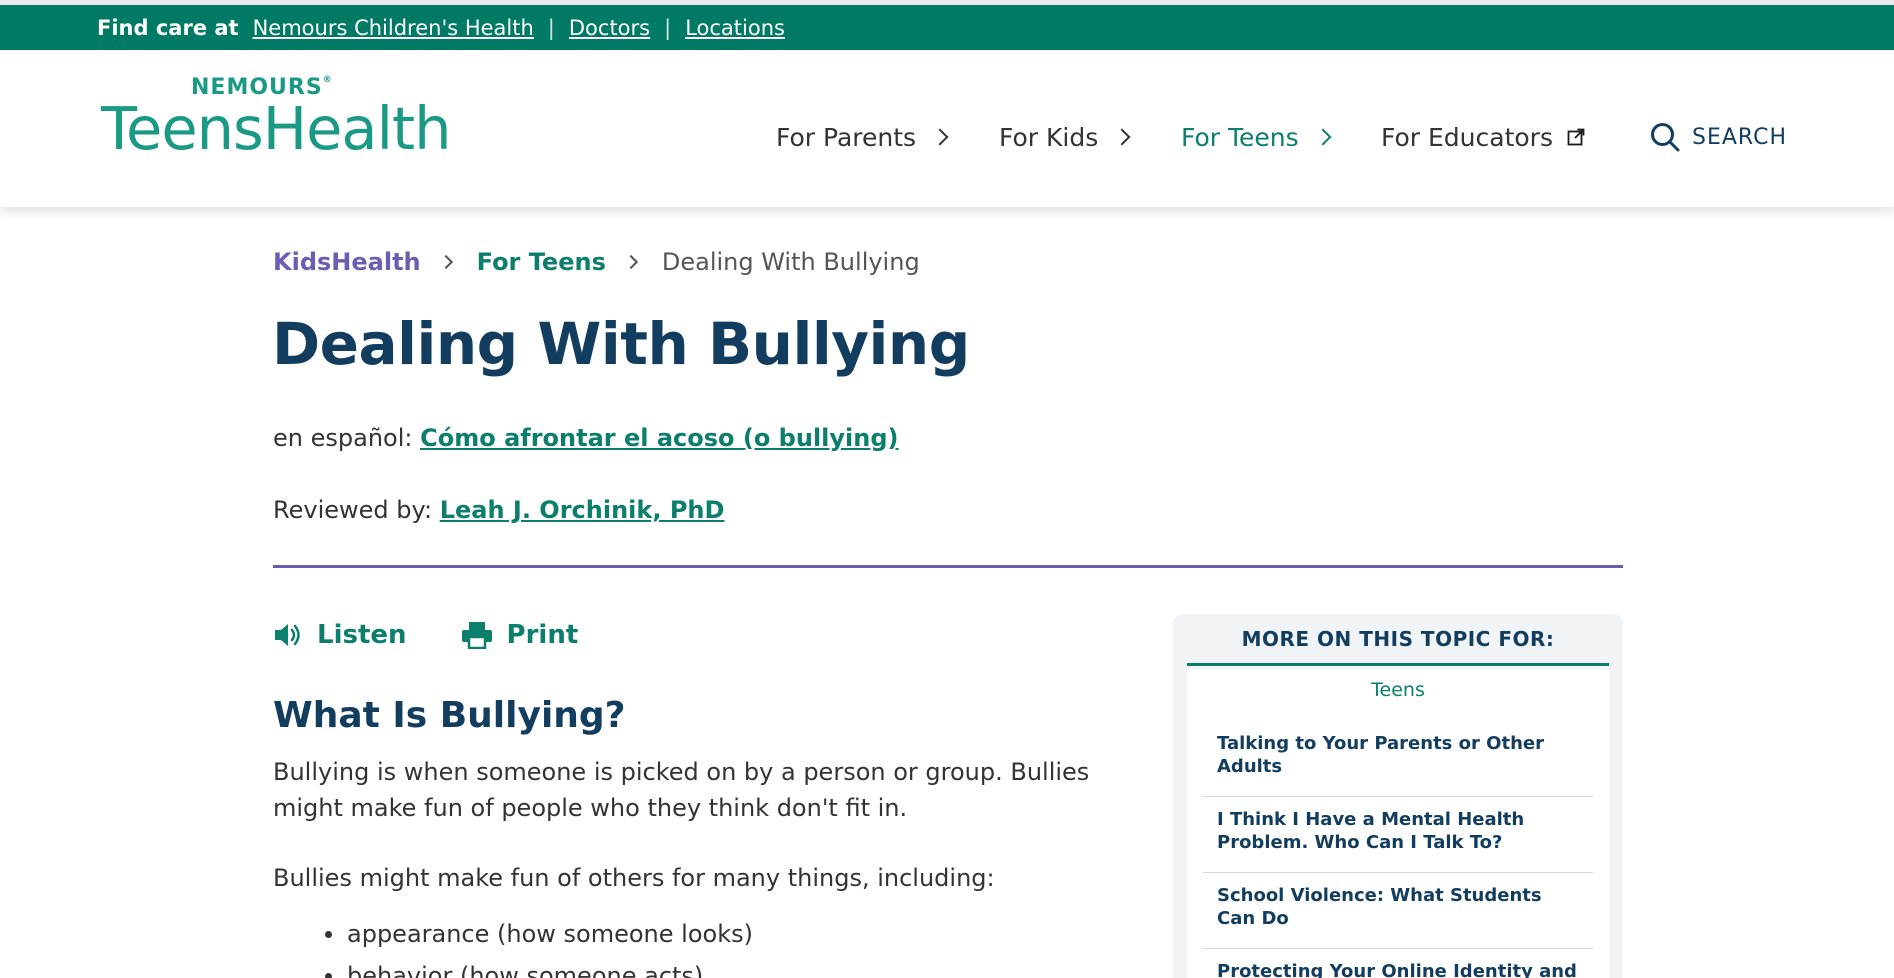 The height and width of the screenshot is (978, 1894). What do you see at coordinates (621, 344) in the screenshot?
I see `page-title: Dealing With Bullying` at bounding box center [621, 344].